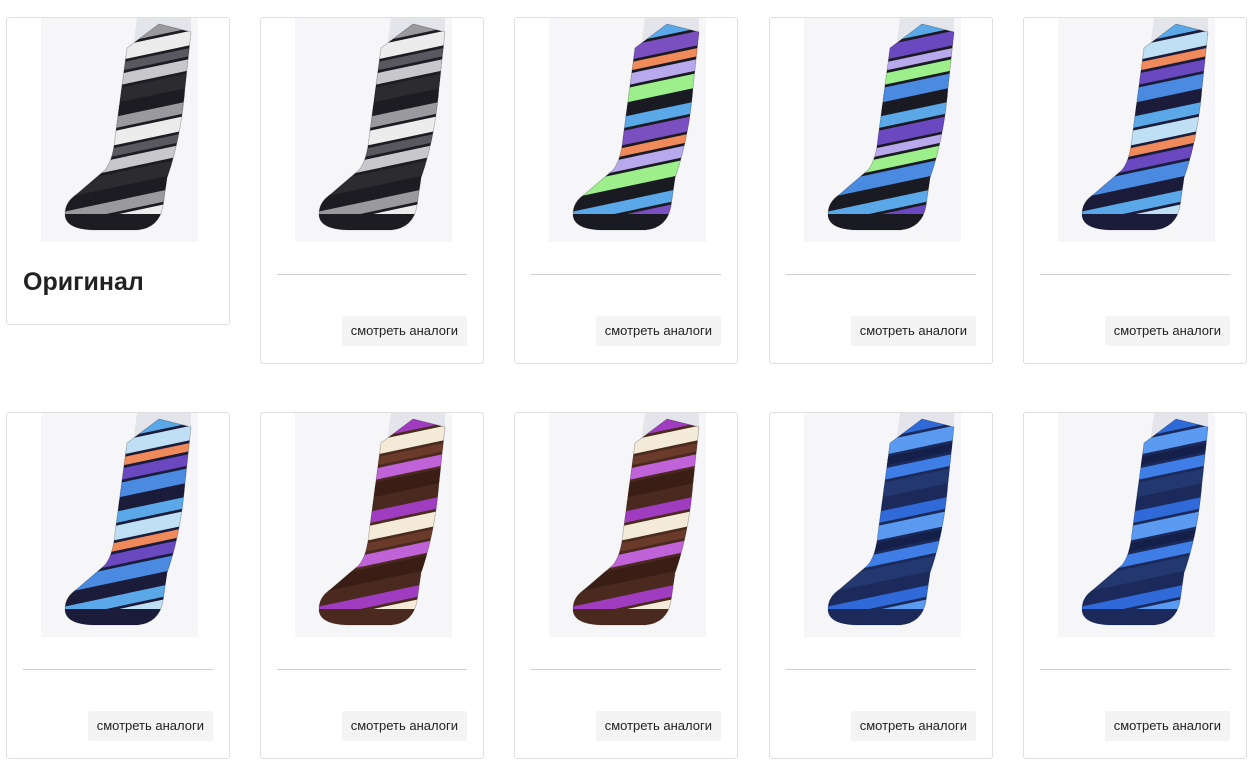 This screenshot has height=763, width=1255. I want to click on original-card: Оригинал, so click(118, 171).